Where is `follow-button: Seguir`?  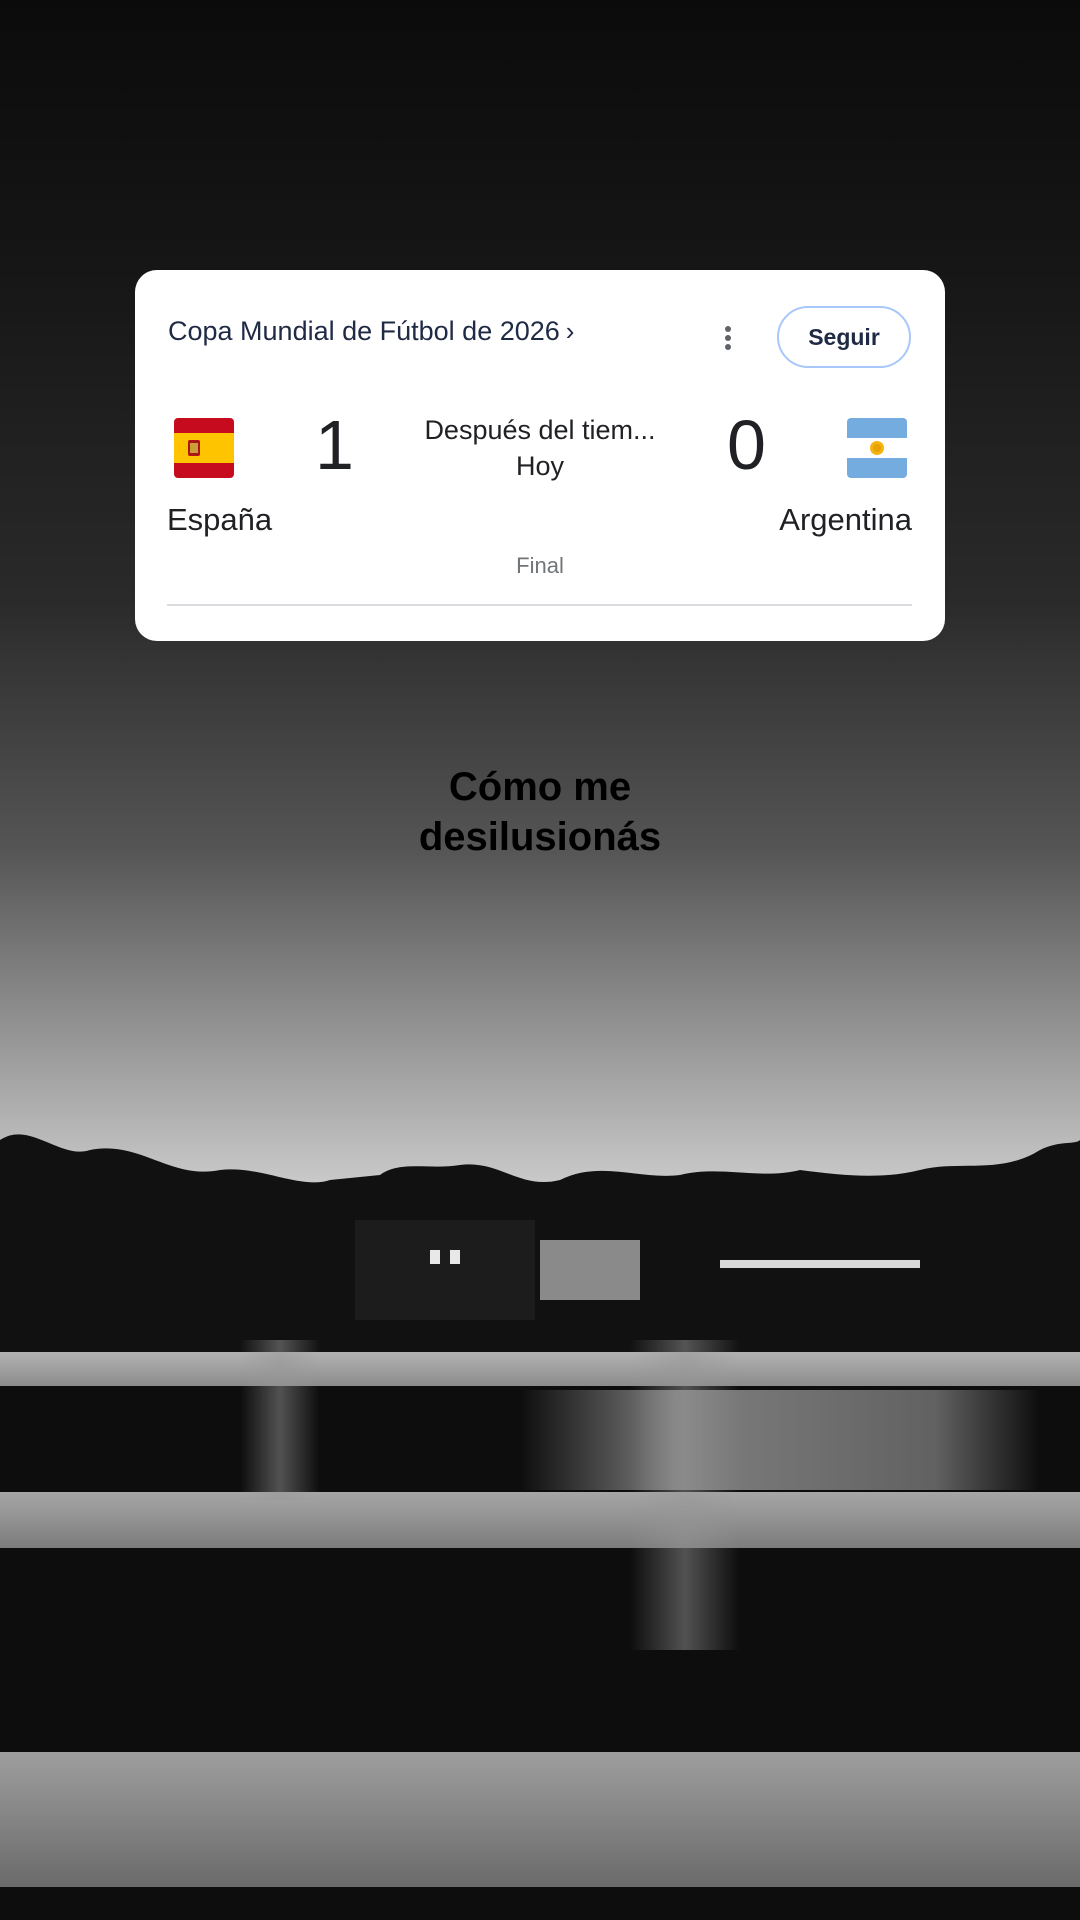
follow-button: Seguir is located at coordinates (844, 337).